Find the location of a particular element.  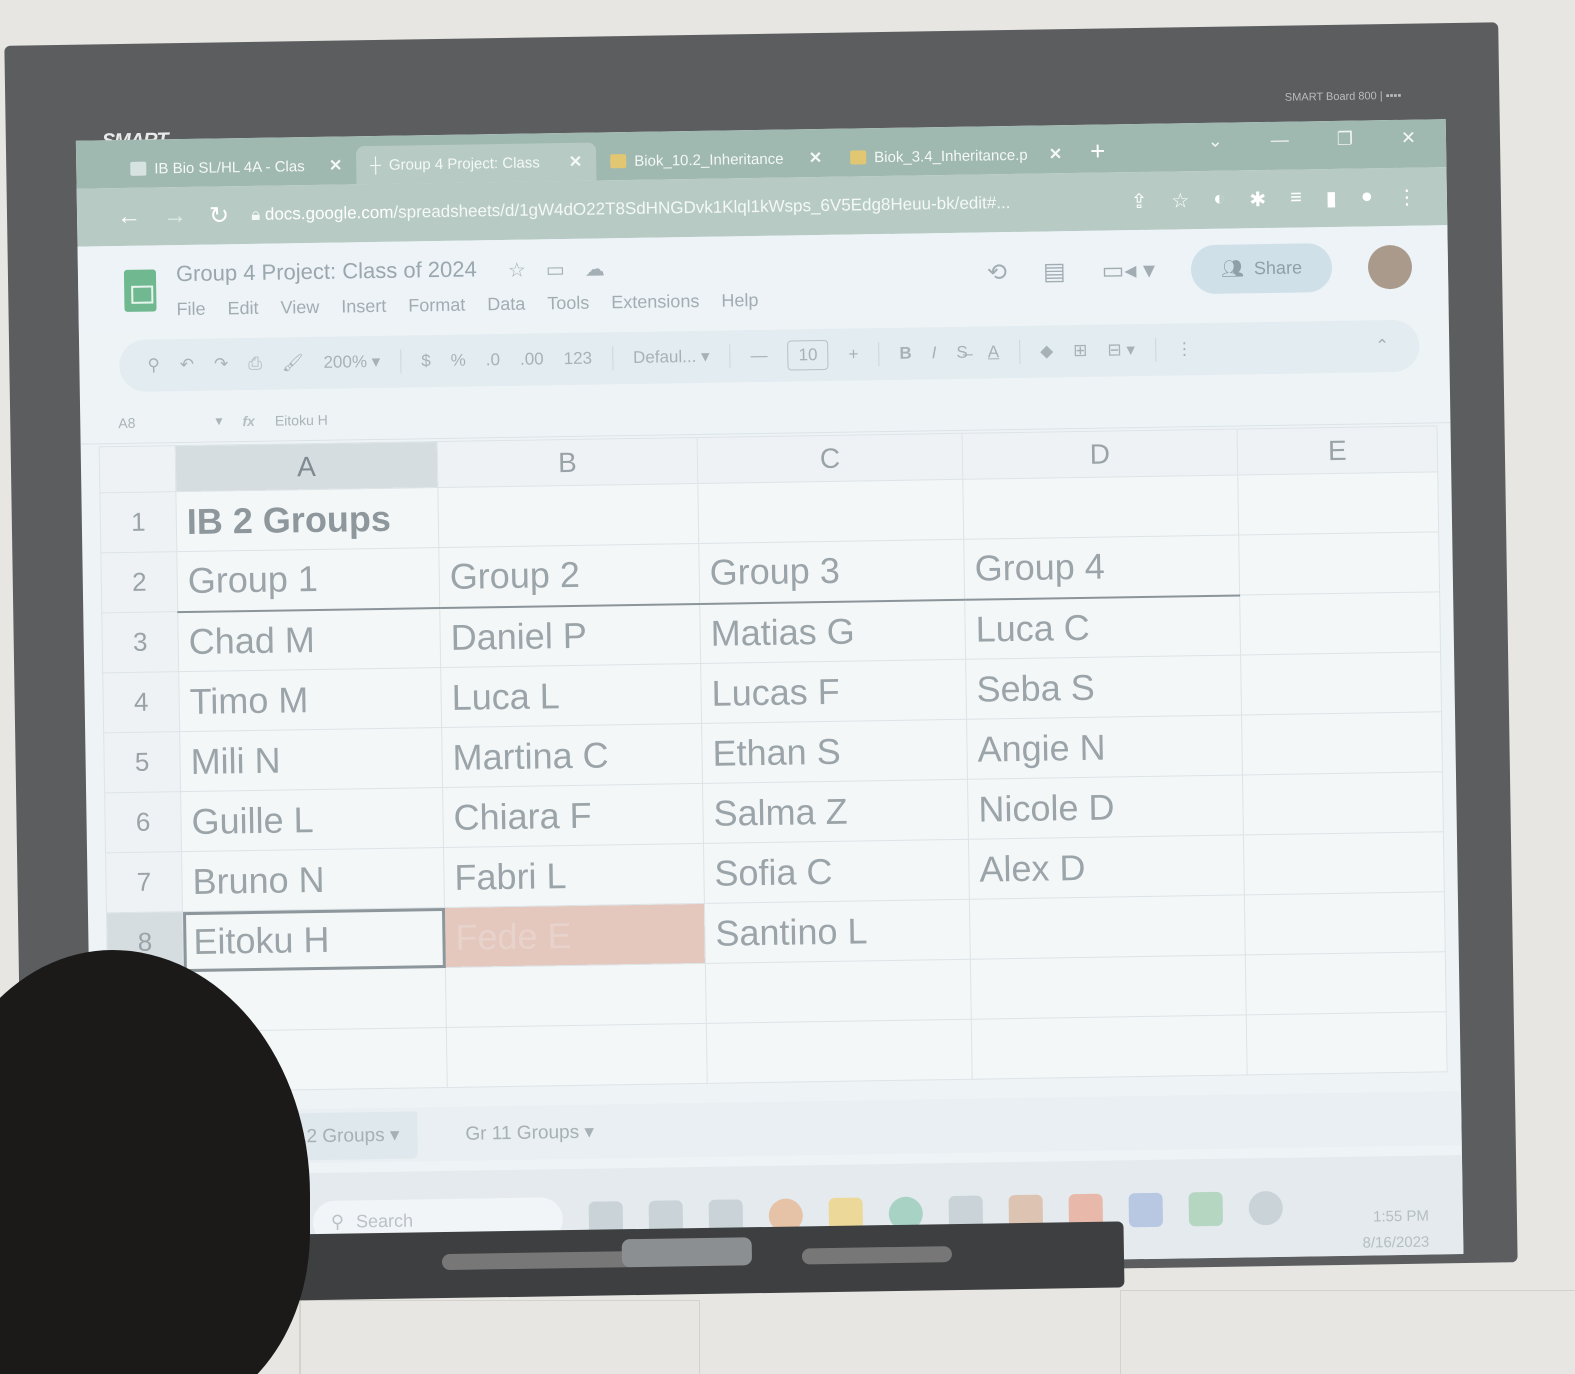

cell-c2: Group 3 is located at coordinates (831, 571).